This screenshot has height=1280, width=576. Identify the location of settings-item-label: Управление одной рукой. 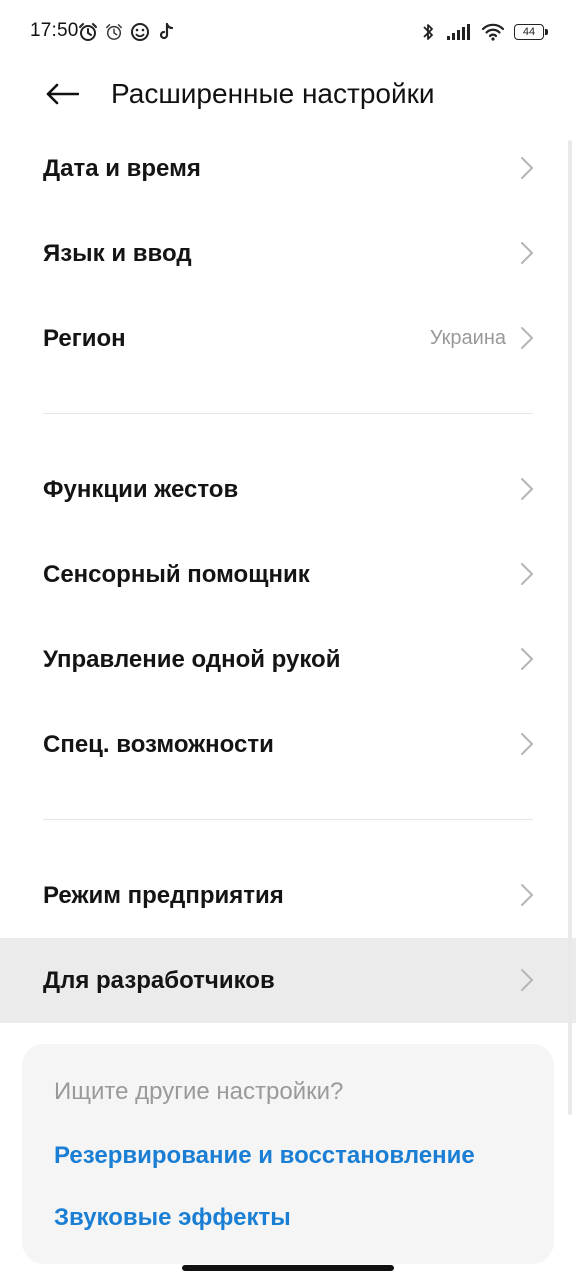
(192, 659).